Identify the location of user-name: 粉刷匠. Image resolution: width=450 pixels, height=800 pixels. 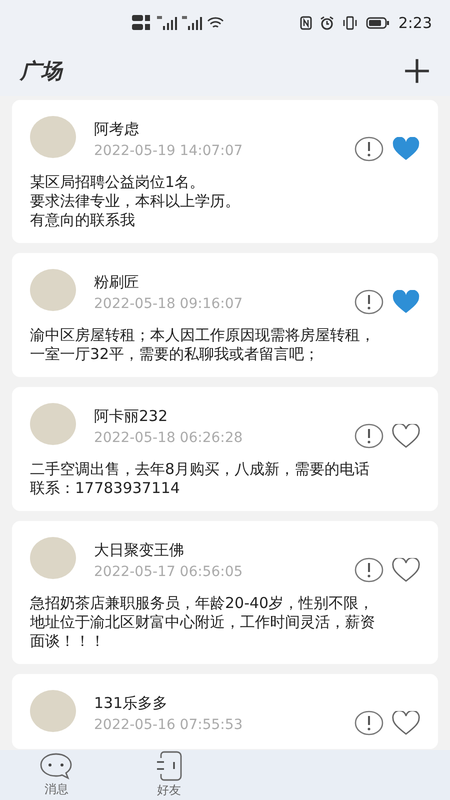
(117, 282).